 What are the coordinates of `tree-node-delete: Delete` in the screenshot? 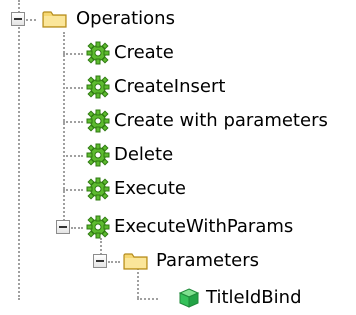 It's located at (143, 155).